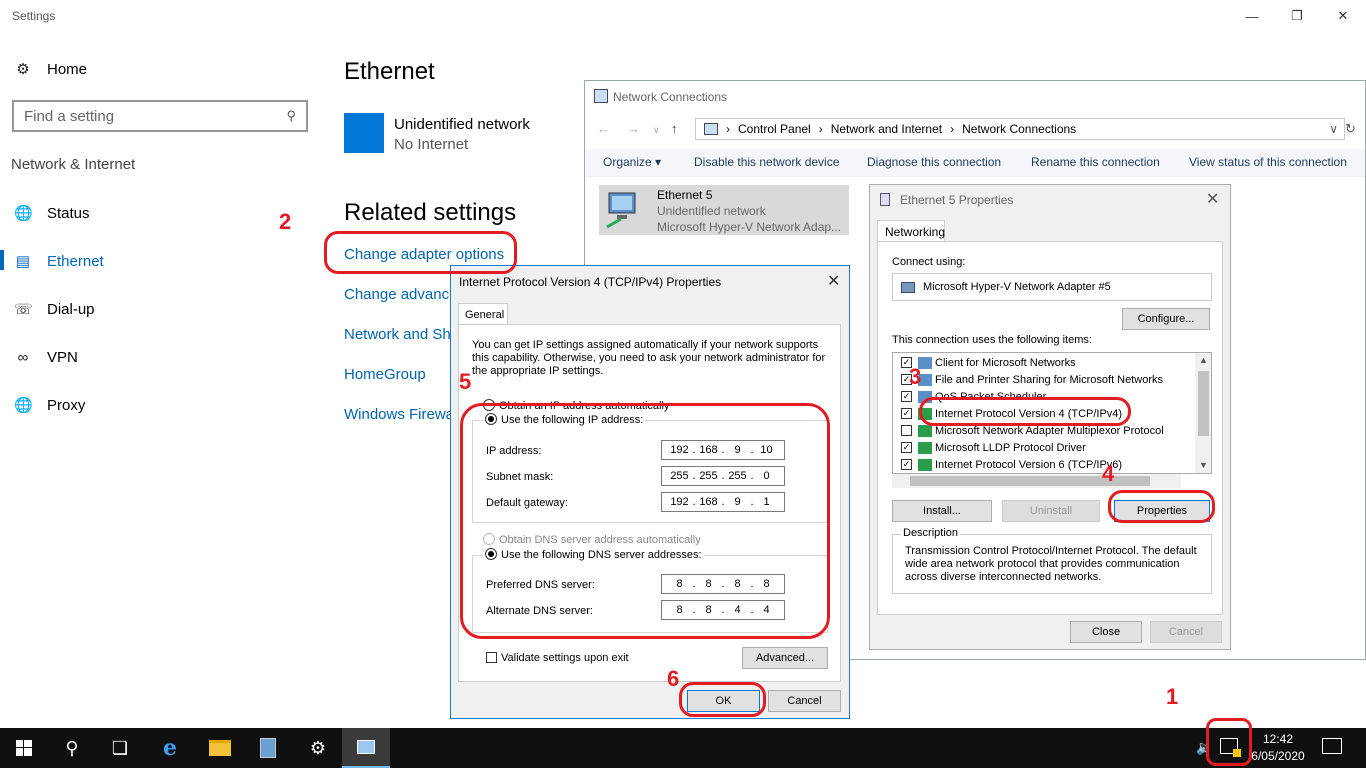 The image size is (1366, 768). What do you see at coordinates (993, 447) in the screenshot?
I see `list-item: ✓ Microsoft LLDP Protocol Driver` at bounding box center [993, 447].